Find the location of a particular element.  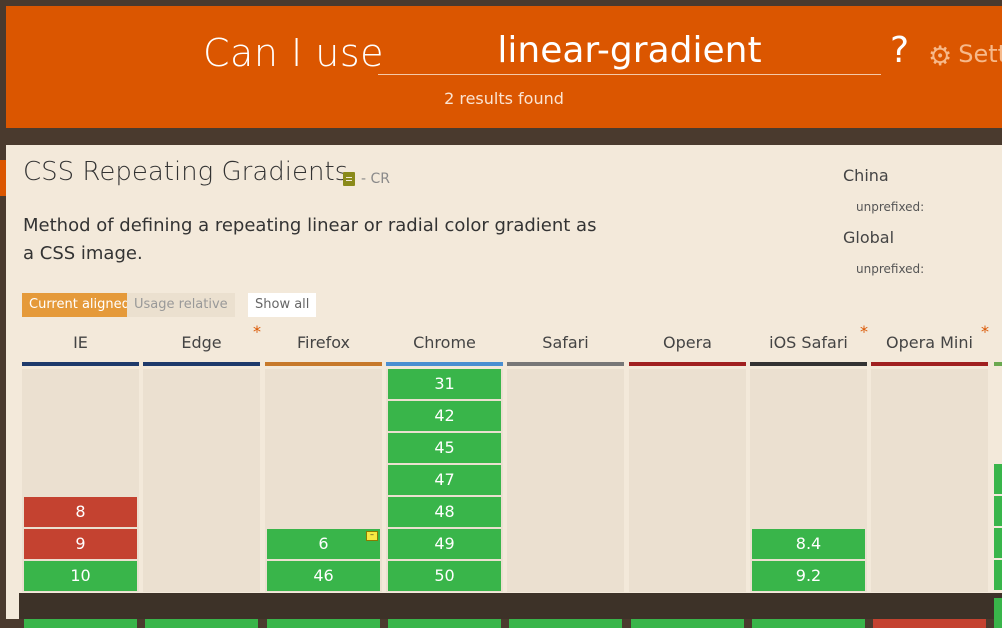

browser-column: Opera Mini*8 is located at coordinates (930, 314).